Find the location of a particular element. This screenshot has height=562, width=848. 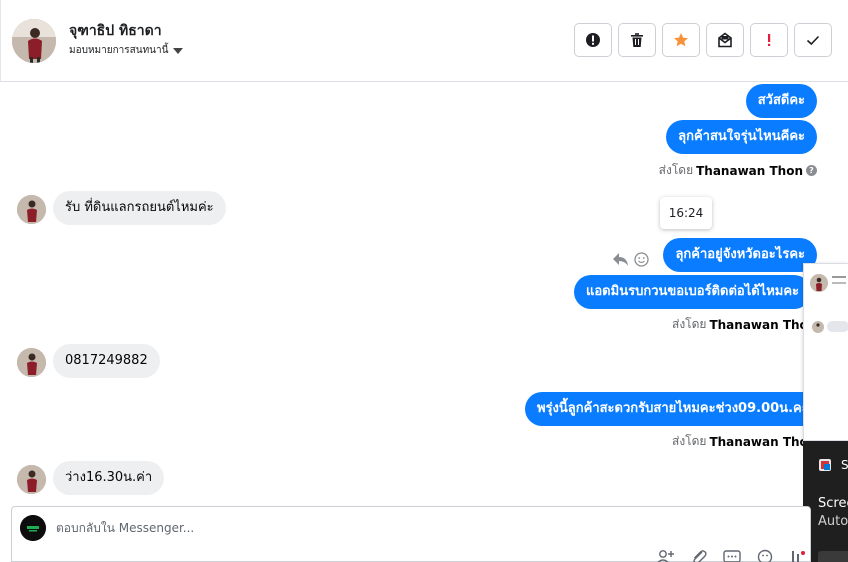

star-icon is located at coordinates (681, 40).